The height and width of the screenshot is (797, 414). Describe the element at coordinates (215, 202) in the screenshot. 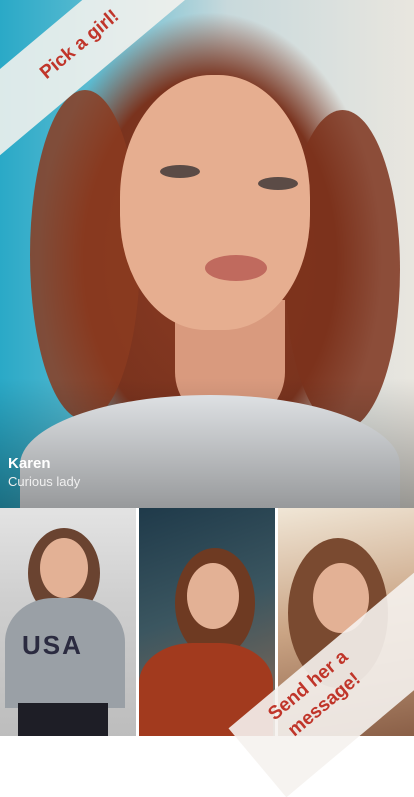

I see `face` at that location.